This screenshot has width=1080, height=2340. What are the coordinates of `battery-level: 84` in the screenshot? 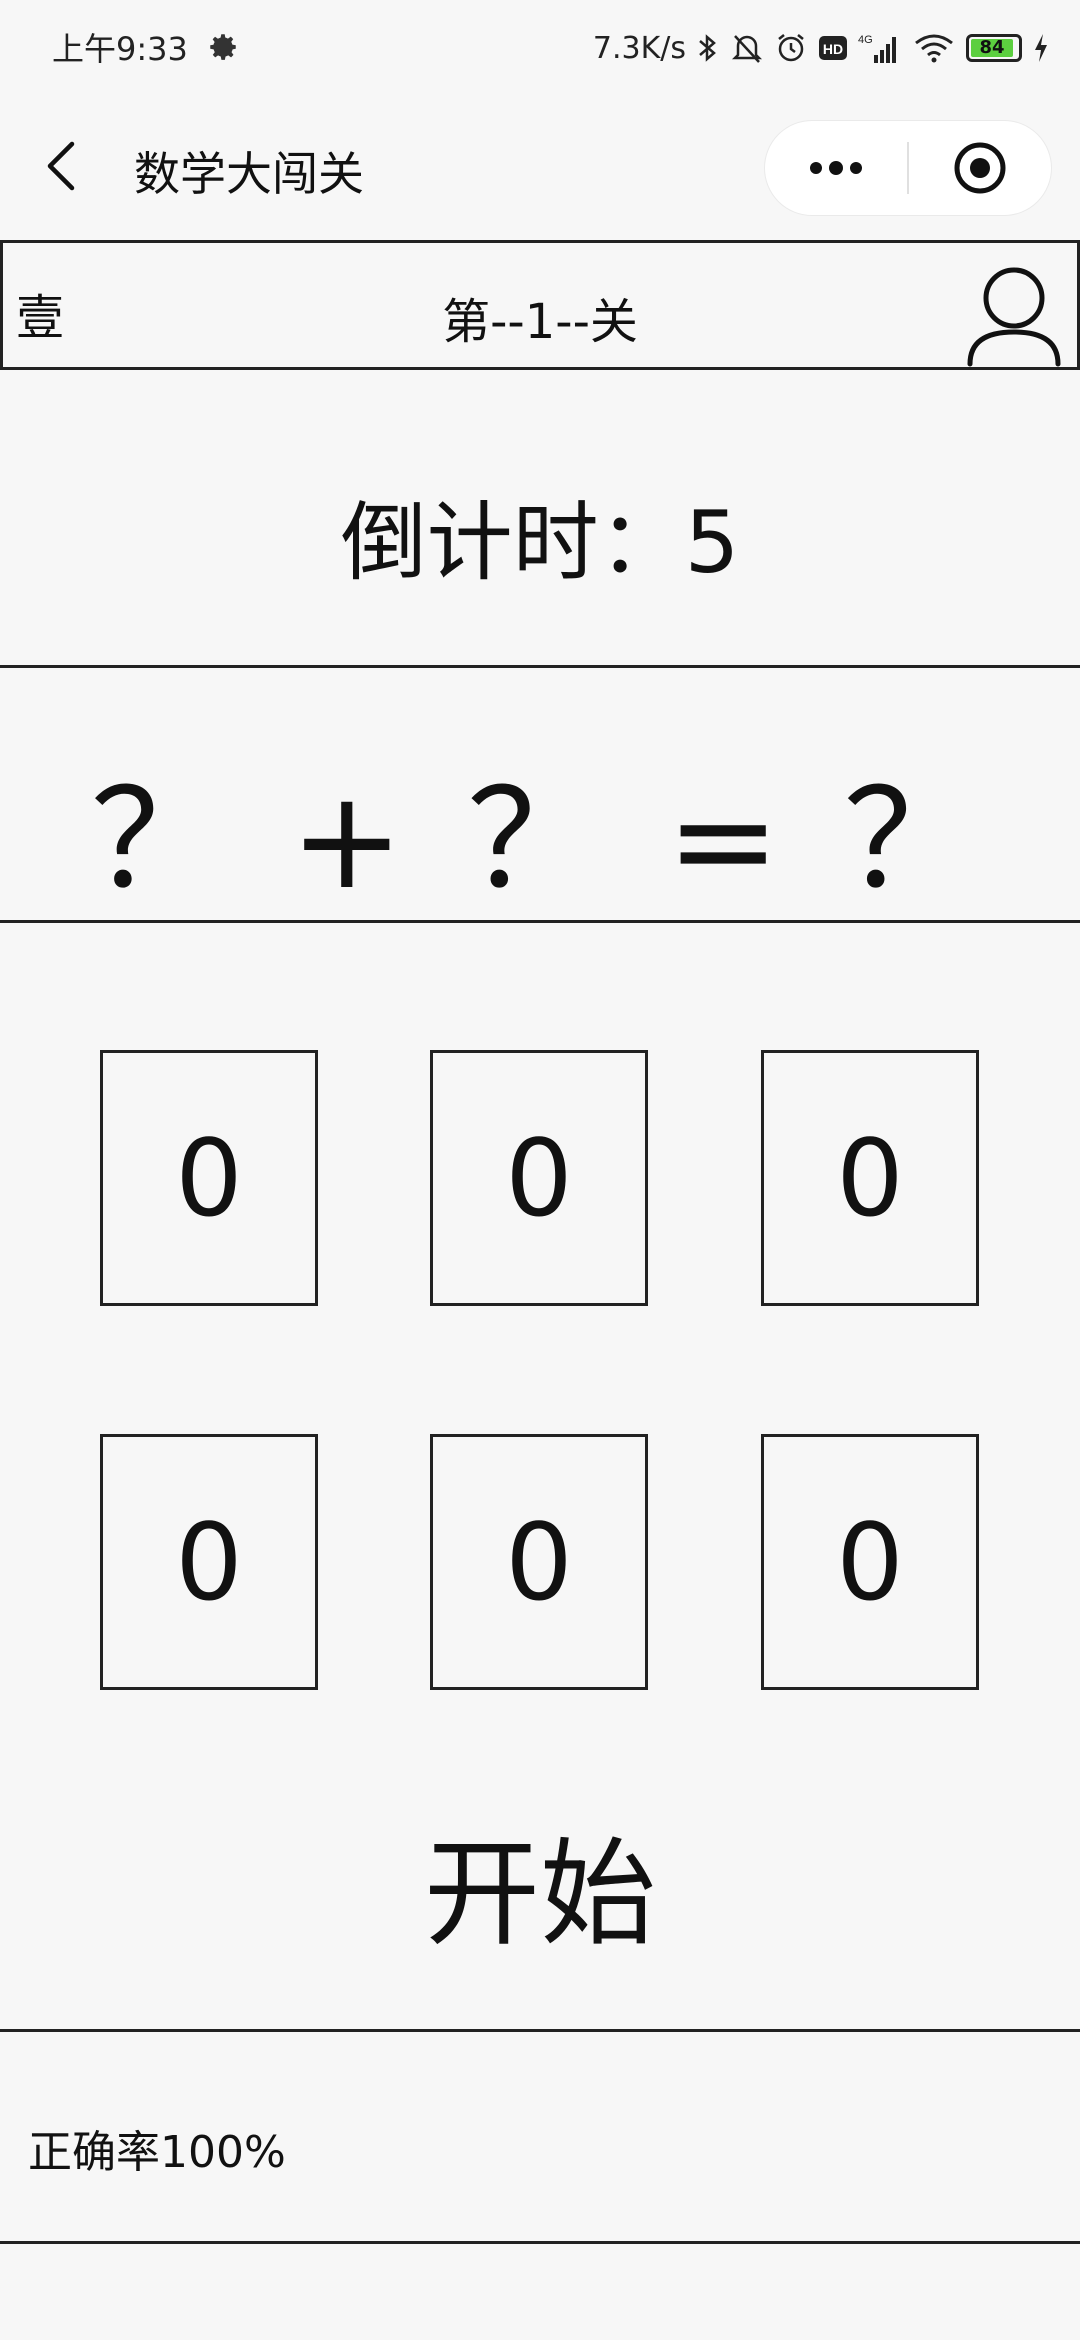 It's located at (992, 48).